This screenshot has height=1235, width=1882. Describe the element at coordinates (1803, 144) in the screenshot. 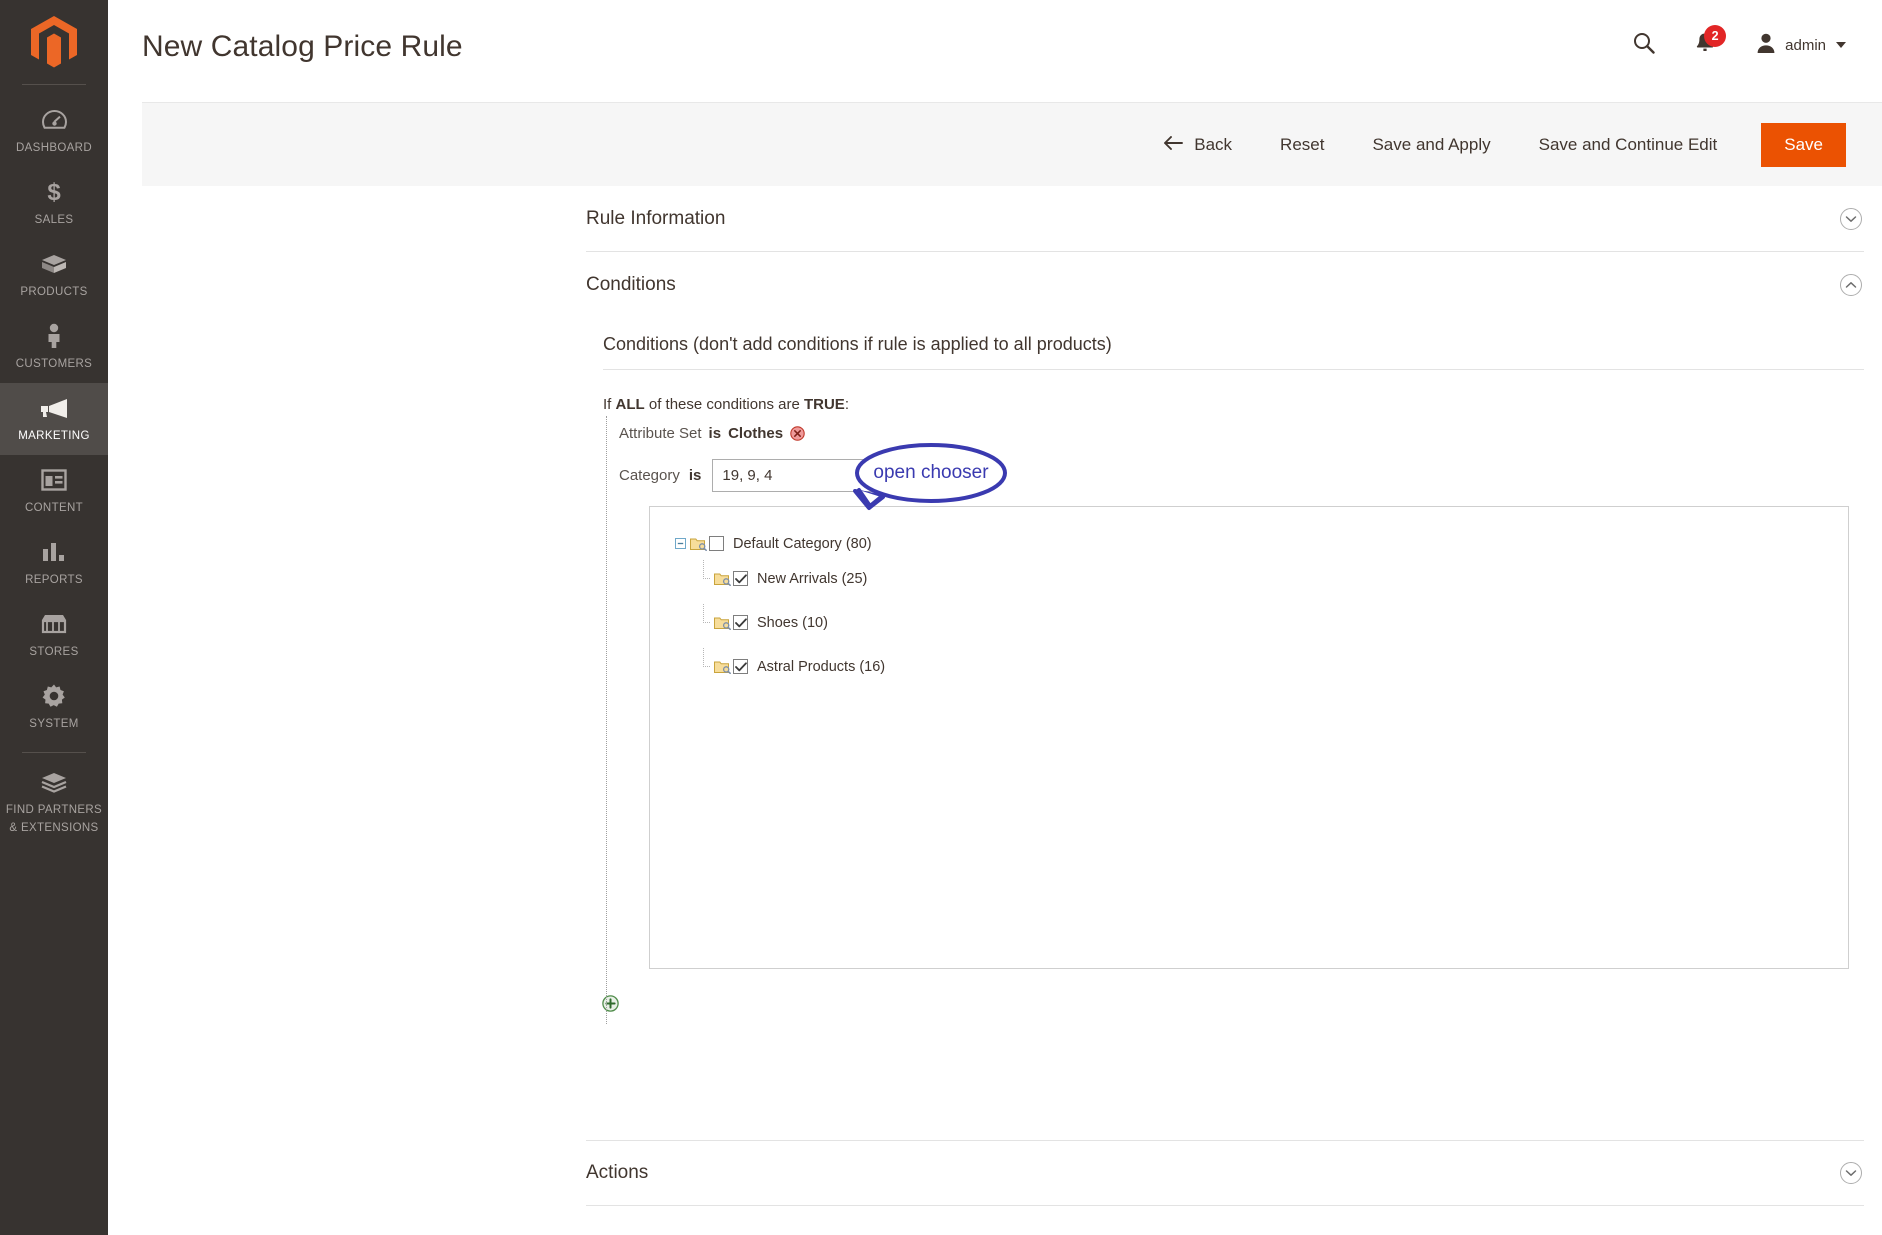

I see `save-button: Save` at that location.